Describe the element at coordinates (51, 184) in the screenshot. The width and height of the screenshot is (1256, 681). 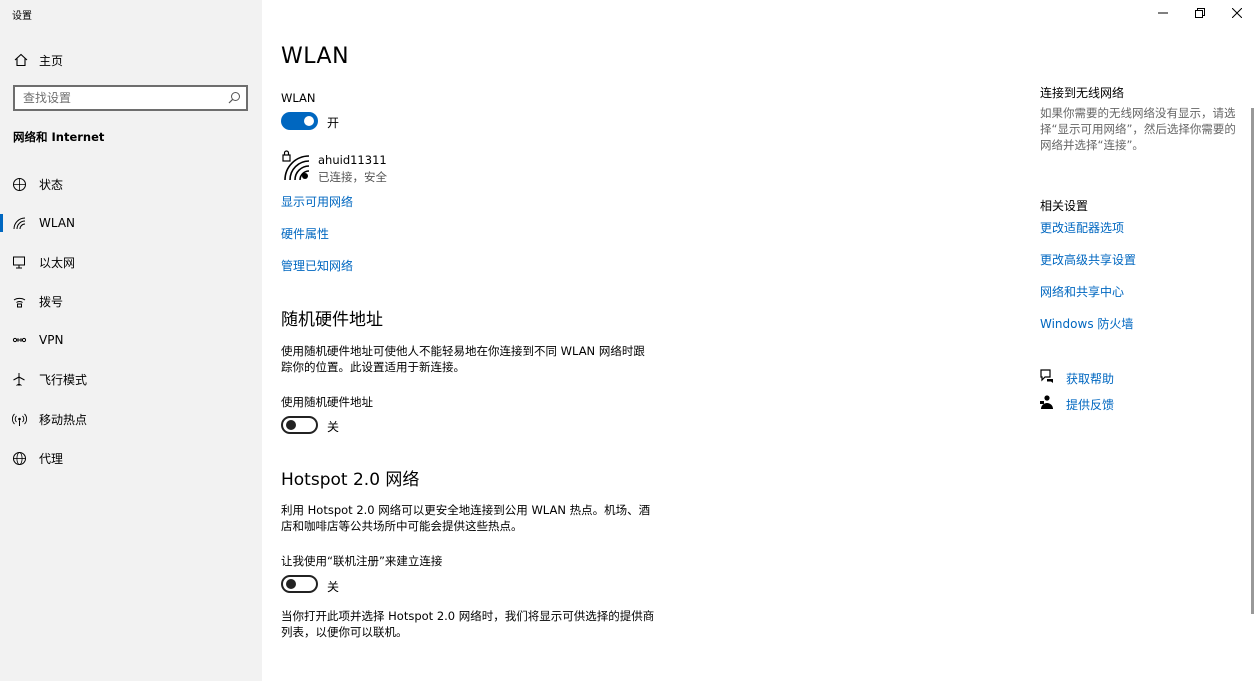
I see `sidebar-item-label: 状态` at that location.